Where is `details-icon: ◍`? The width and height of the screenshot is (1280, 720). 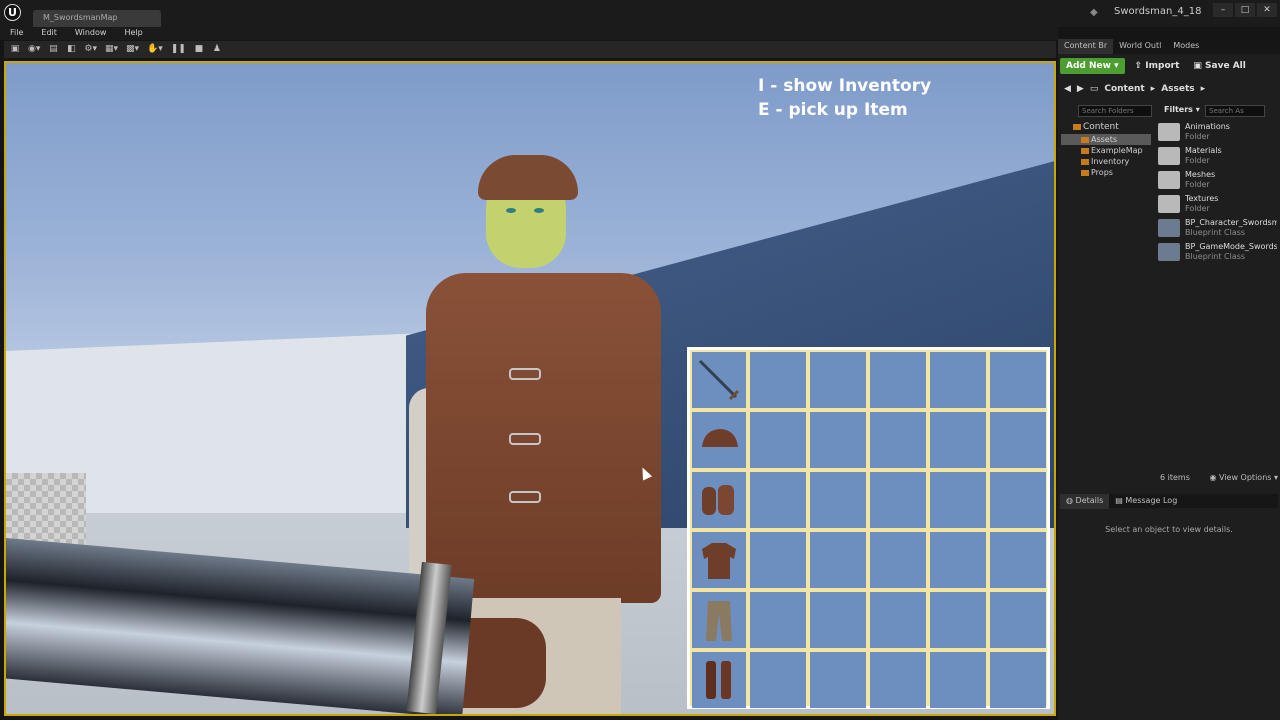
details-icon: ◍ is located at coordinates (1069, 500).